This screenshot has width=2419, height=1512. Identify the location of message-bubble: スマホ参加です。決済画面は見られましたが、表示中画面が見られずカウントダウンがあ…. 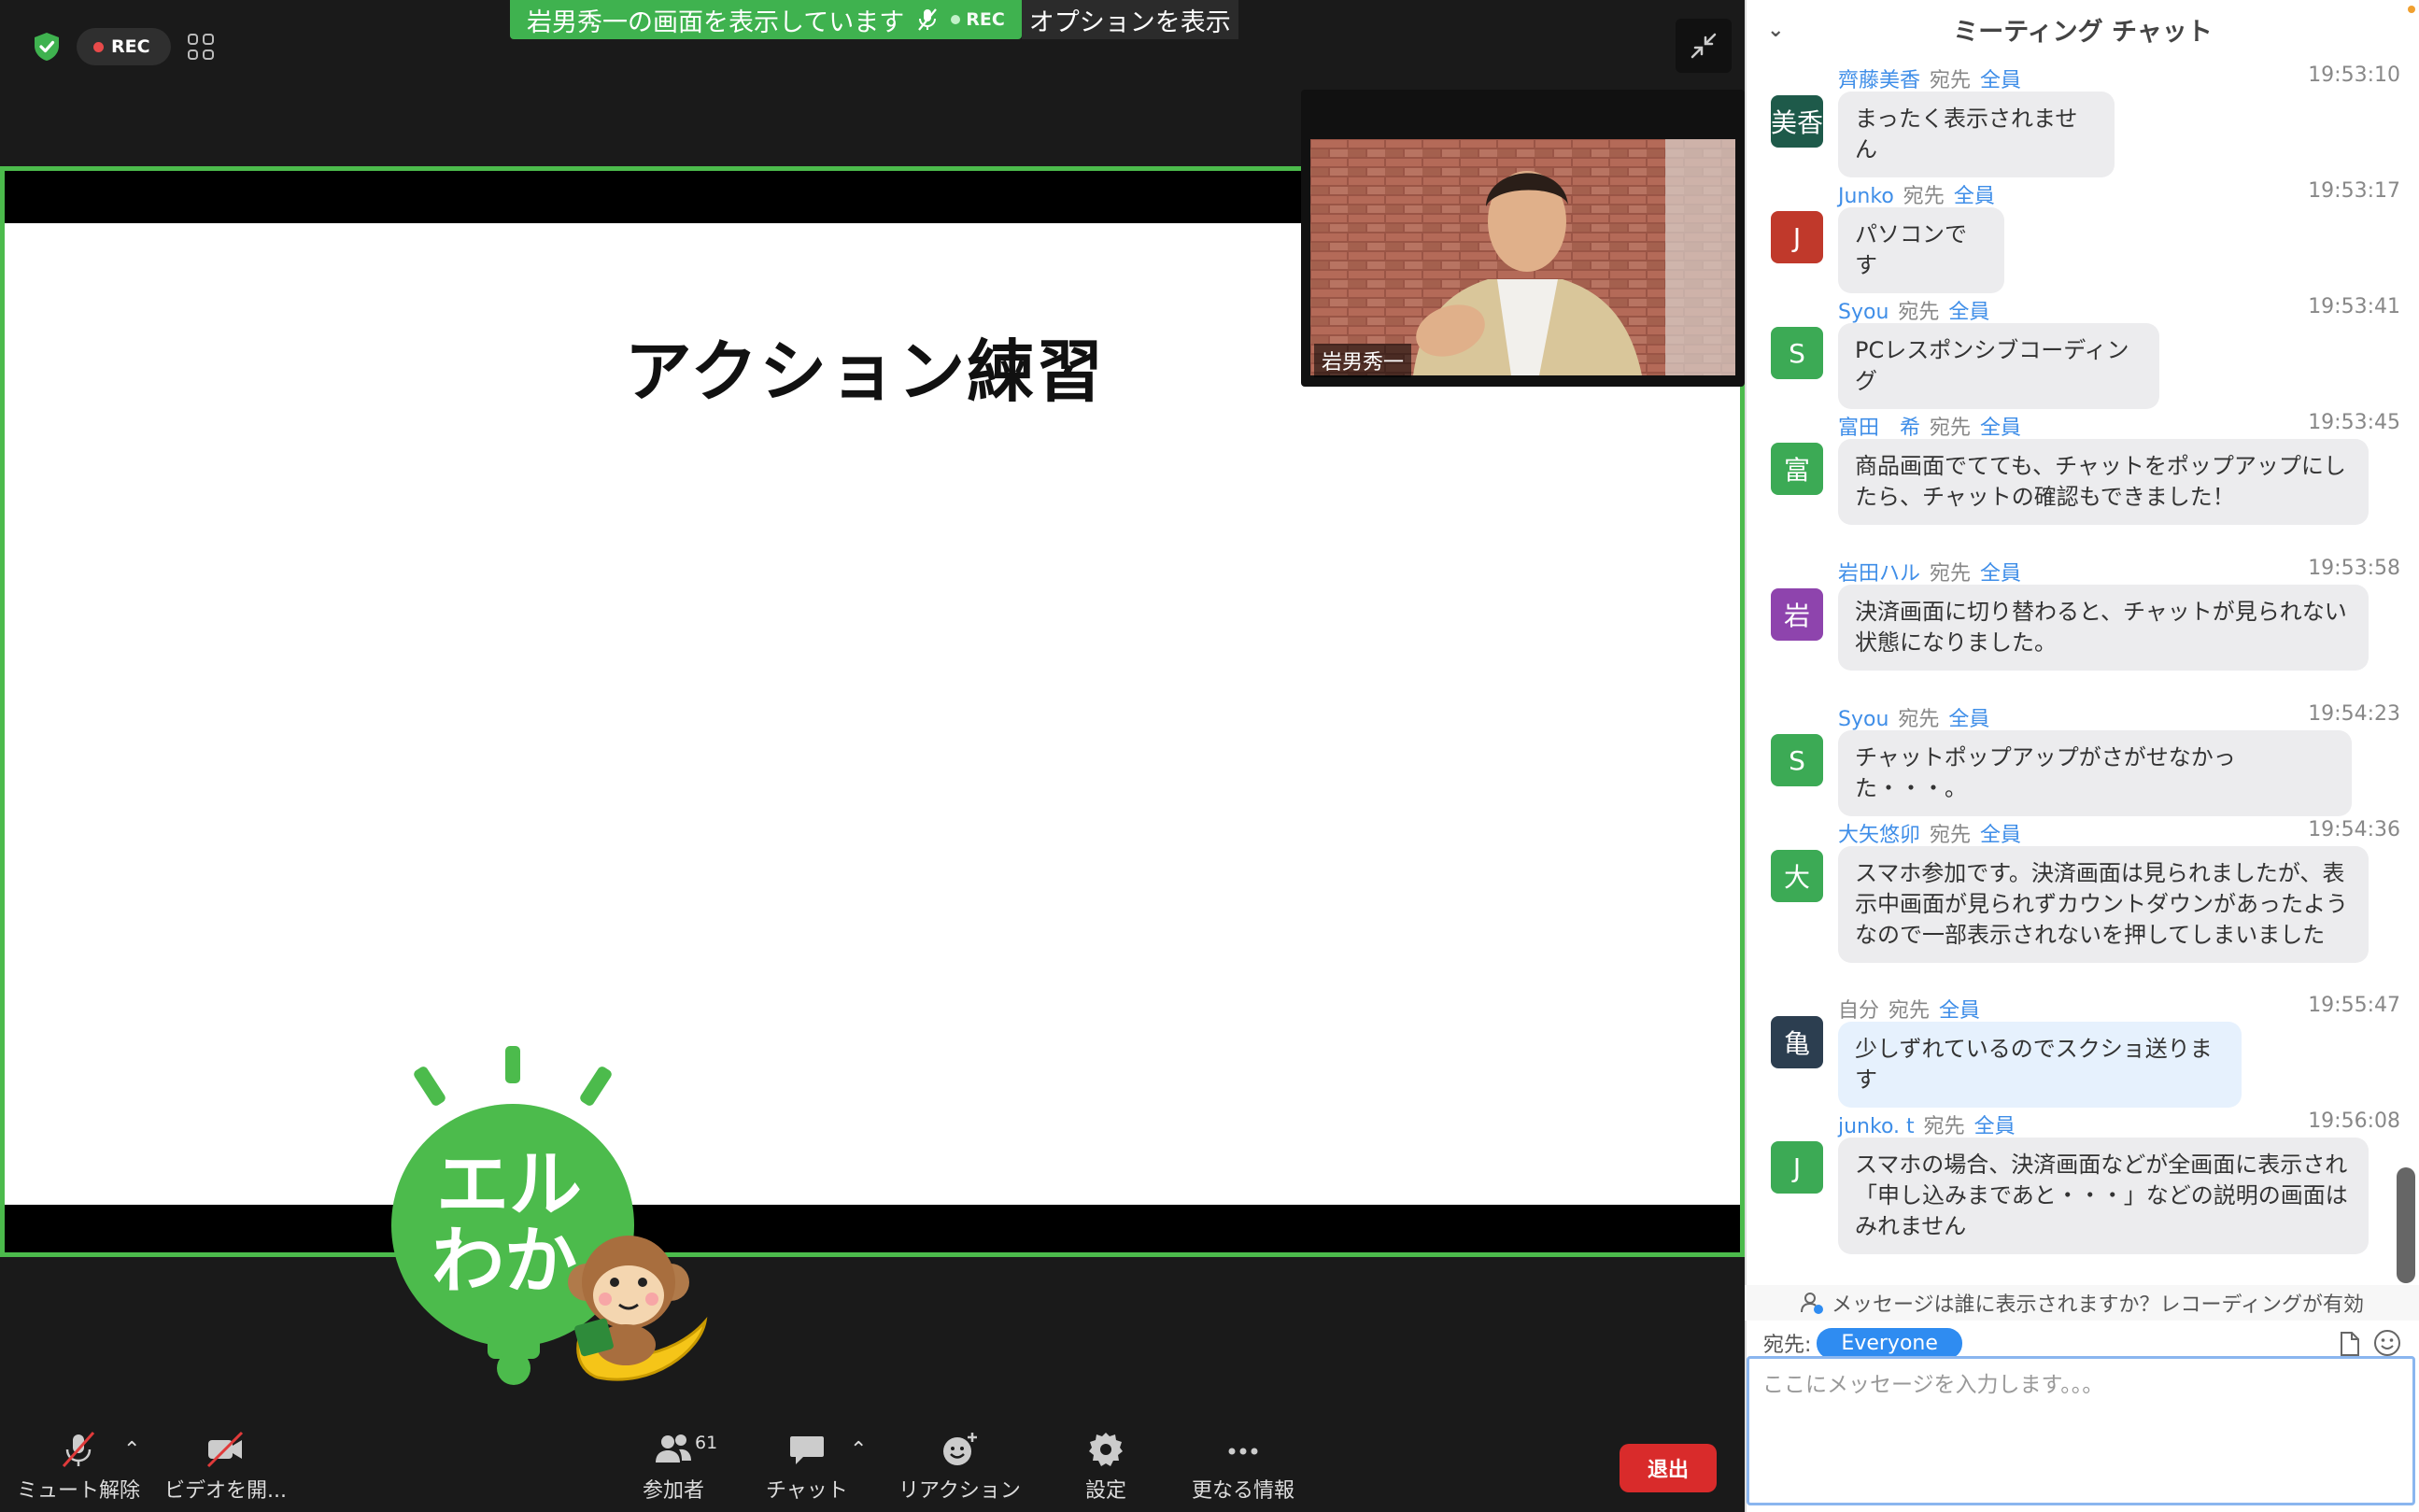
(2103, 904).